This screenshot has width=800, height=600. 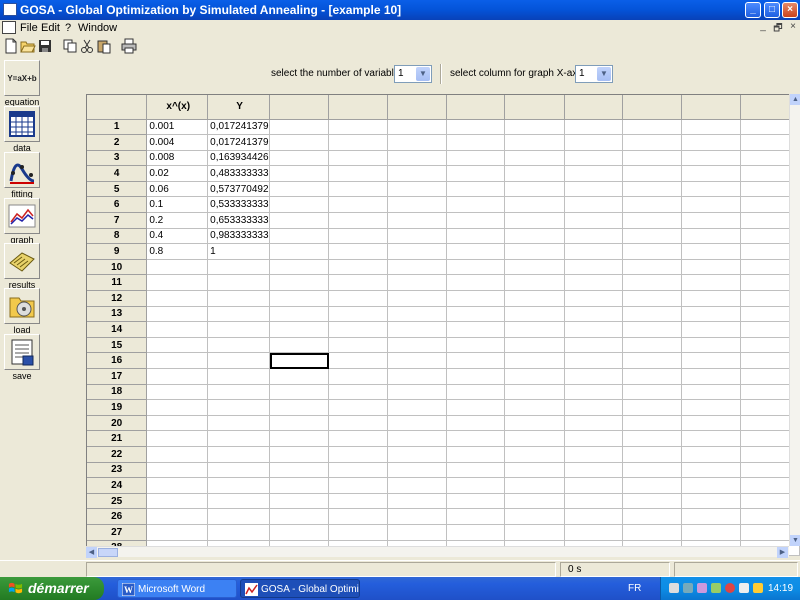 I want to click on close-button: ×, so click(x=790, y=10).